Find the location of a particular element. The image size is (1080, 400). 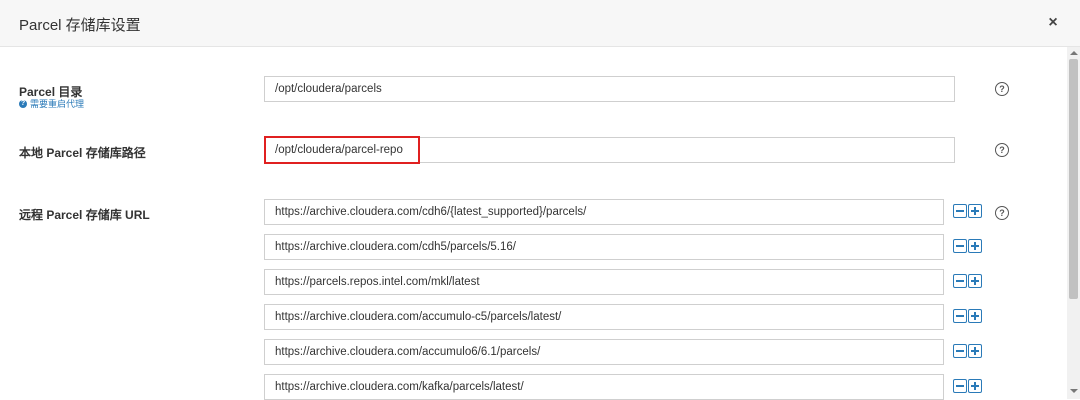

dialog-title: Parcel 存储库设置 is located at coordinates (80, 25).